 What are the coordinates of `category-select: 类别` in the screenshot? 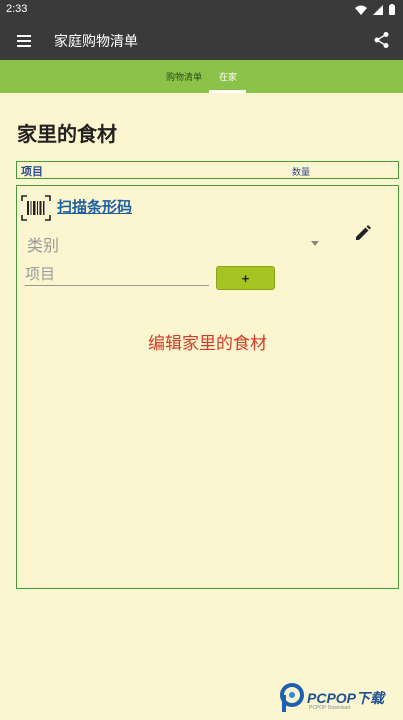 It's located at (173, 244).